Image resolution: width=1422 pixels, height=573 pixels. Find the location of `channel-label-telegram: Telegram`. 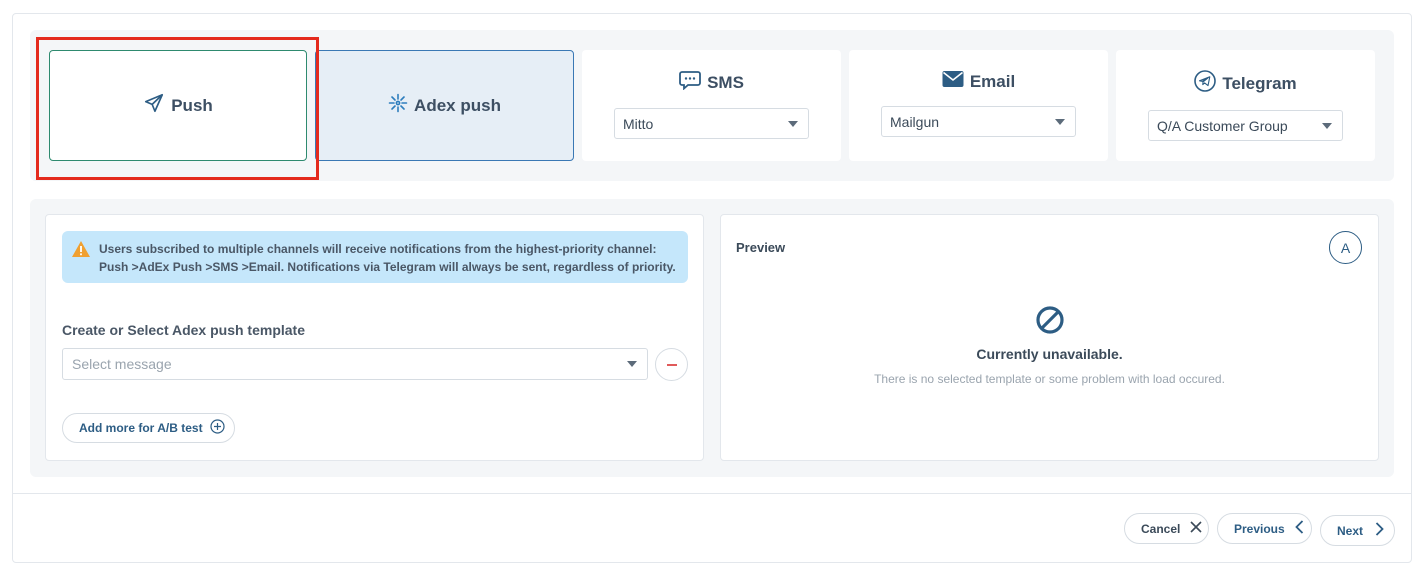

channel-label-telegram: Telegram is located at coordinates (1259, 83).